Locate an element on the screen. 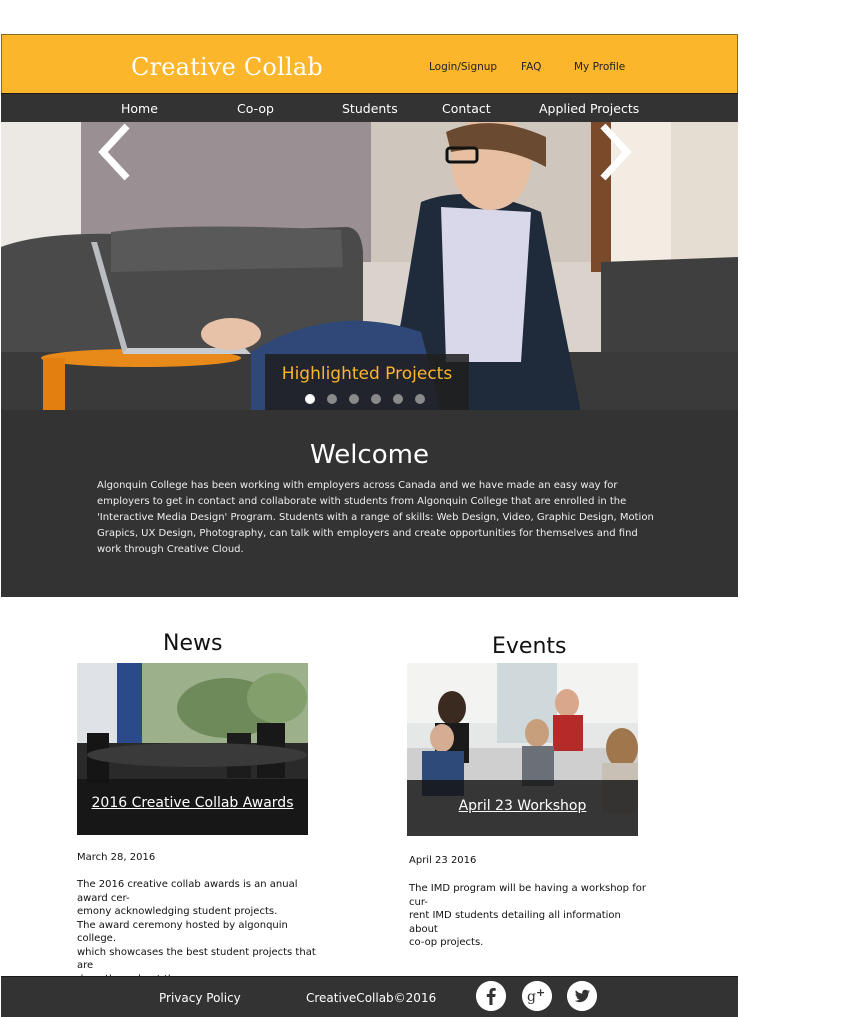 The height and width of the screenshot is (1017, 849). welcome-title: Welcome is located at coordinates (369, 455).